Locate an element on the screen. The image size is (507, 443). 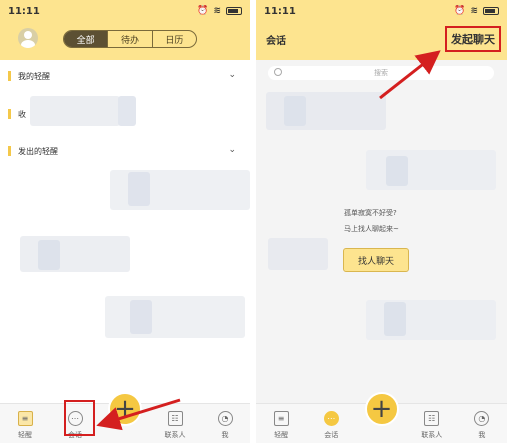
find-chat-button: 找人聊天 is located at coordinates (376, 260).